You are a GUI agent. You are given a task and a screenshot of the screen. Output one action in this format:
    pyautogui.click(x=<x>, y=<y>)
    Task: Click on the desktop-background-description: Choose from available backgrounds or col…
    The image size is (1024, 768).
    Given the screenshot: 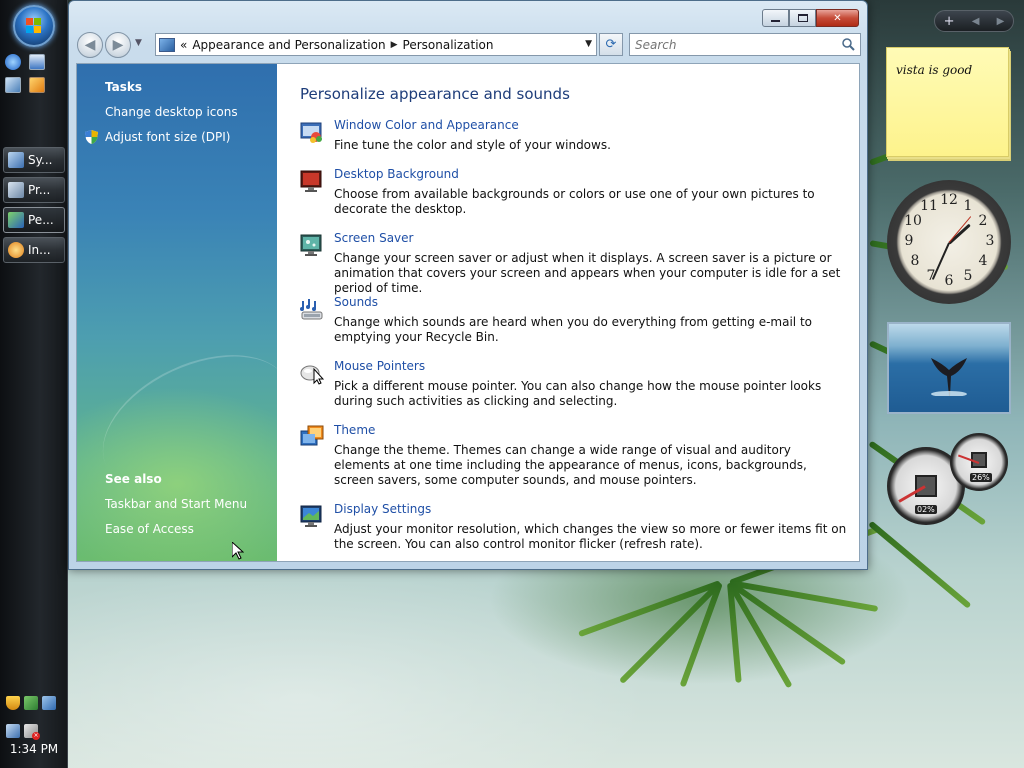 What is the action you would take?
    pyautogui.click(x=574, y=201)
    